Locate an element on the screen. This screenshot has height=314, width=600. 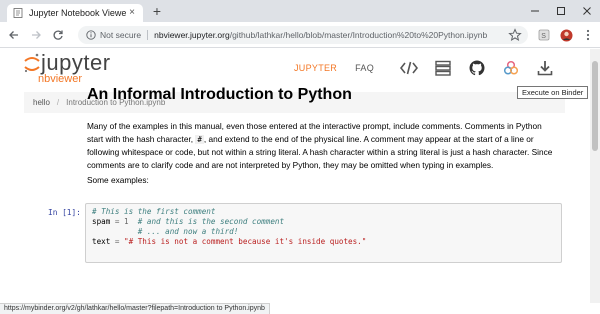
code-name: text is located at coordinates (101, 241).